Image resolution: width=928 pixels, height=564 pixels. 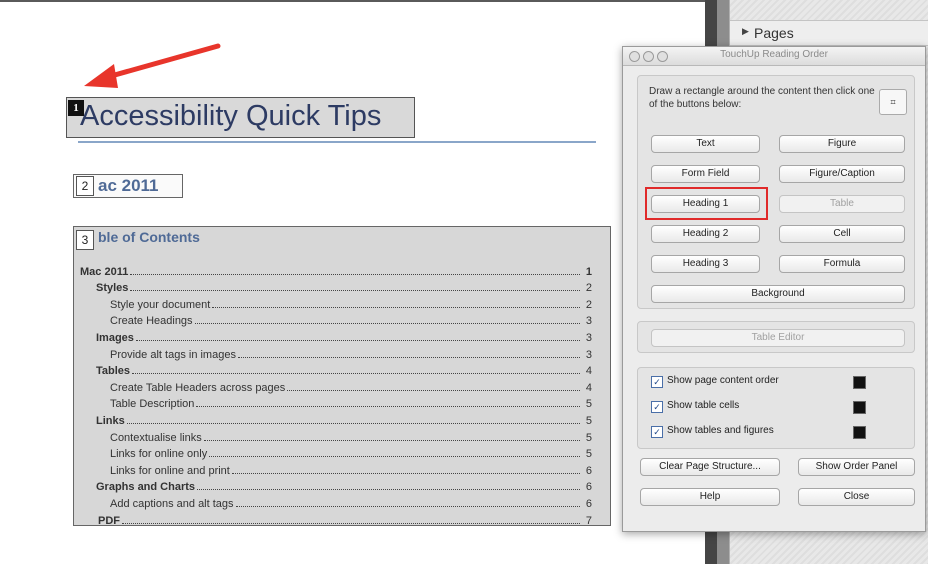 I want to click on toc-entry-label: Create Headings, so click(x=151, y=321).